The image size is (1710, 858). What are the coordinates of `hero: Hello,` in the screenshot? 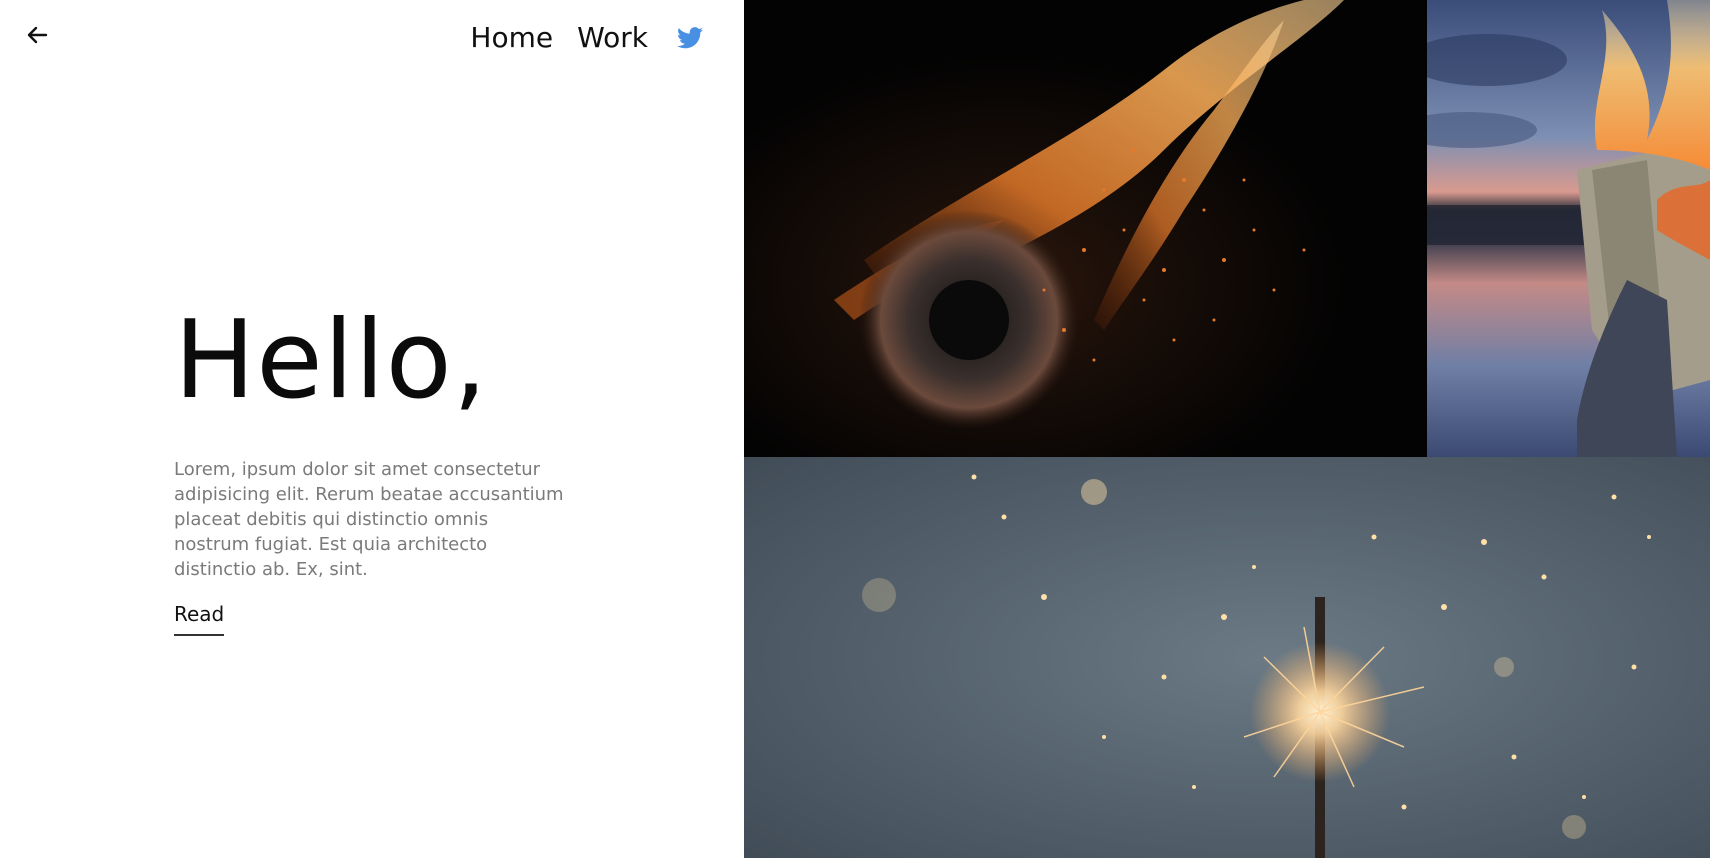 It's located at (331, 360).